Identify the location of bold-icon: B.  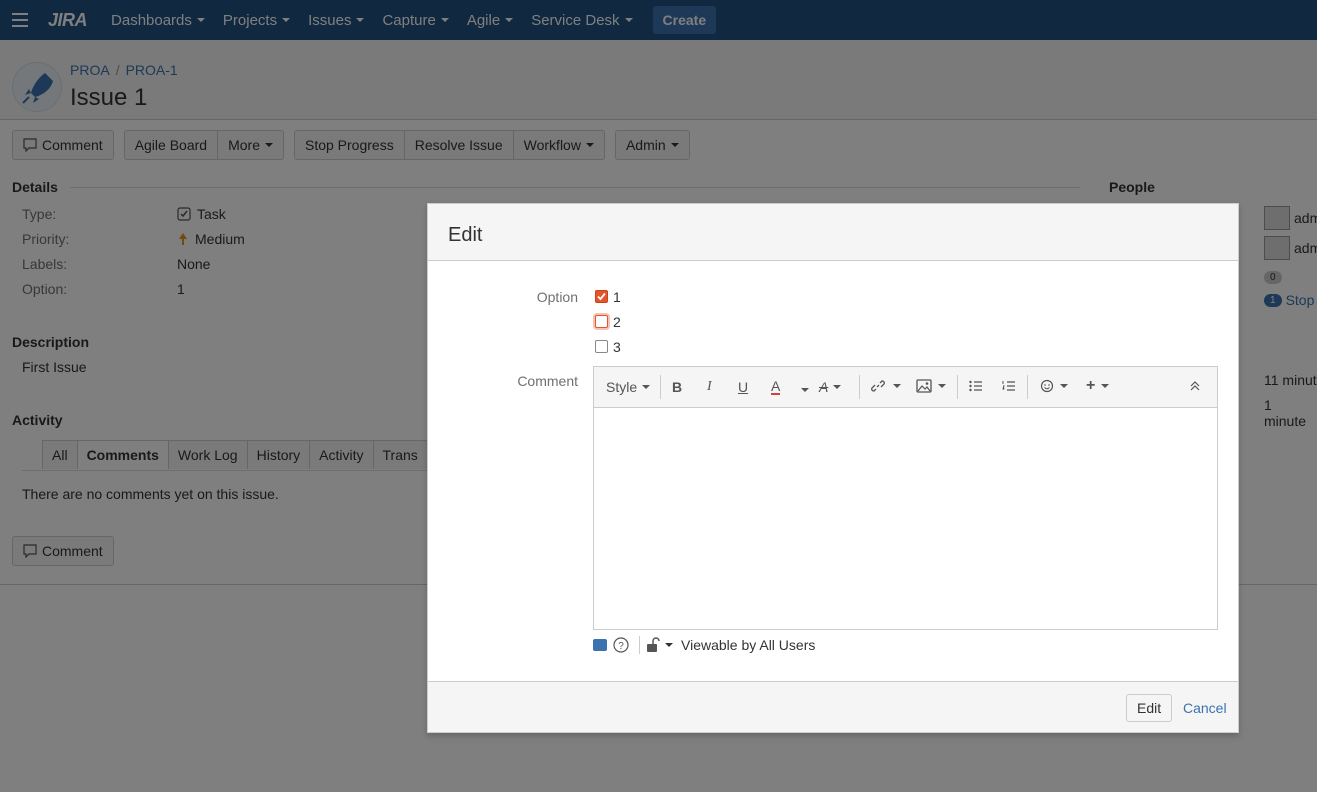
(677, 387).